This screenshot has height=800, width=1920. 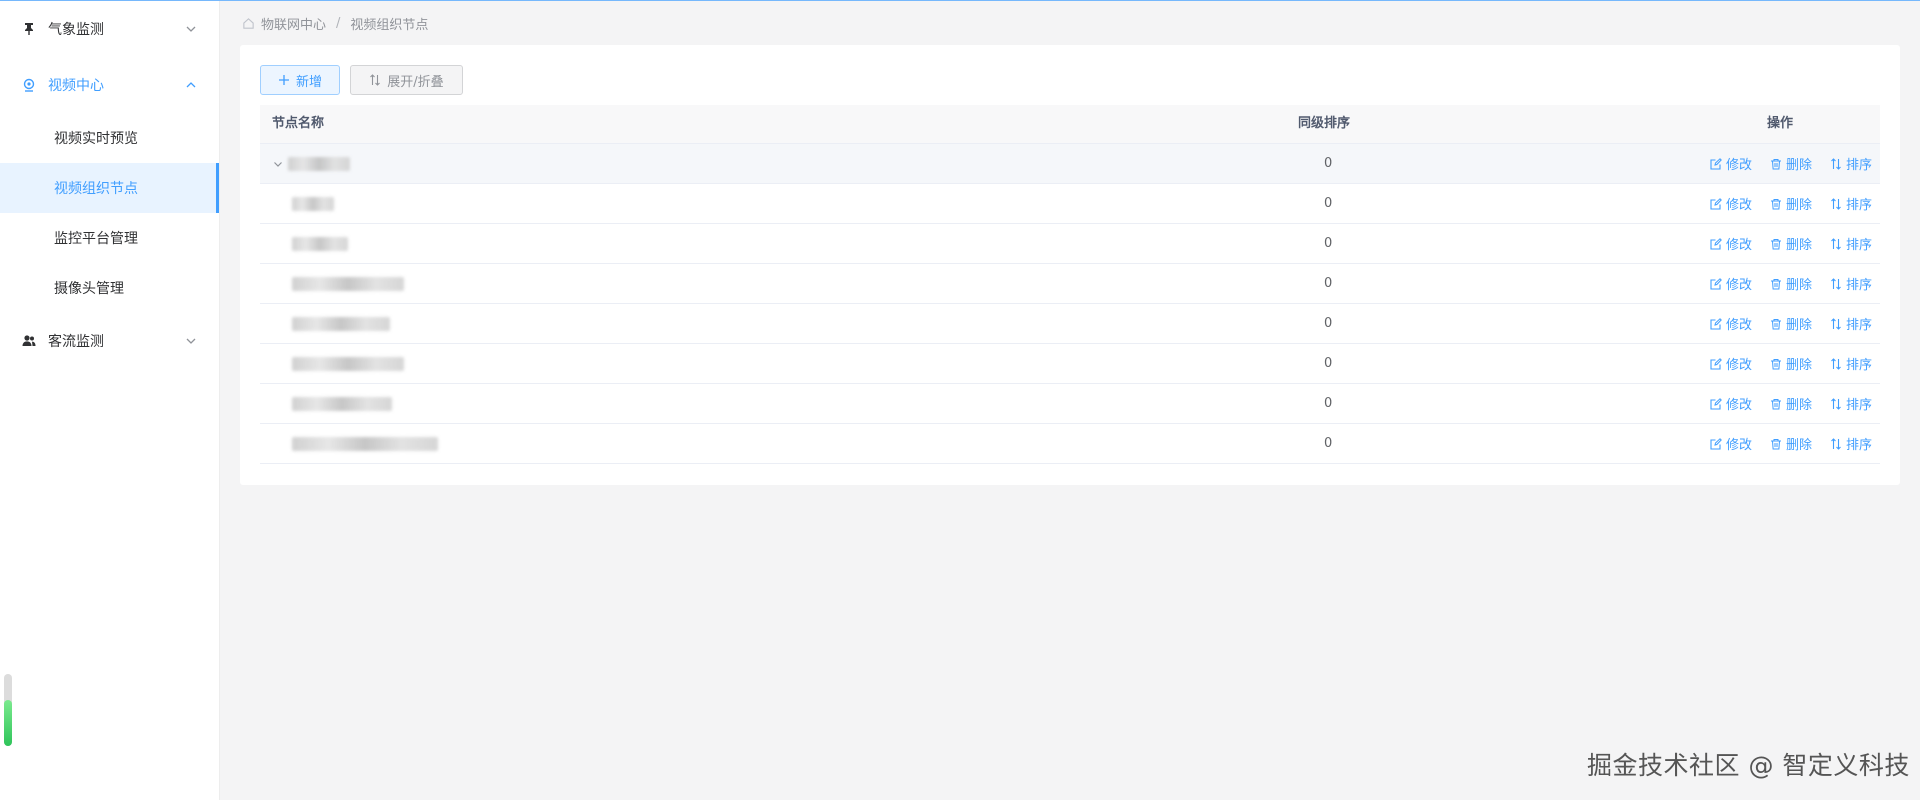 I want to click on users-icon, so click(x=29, y=341).